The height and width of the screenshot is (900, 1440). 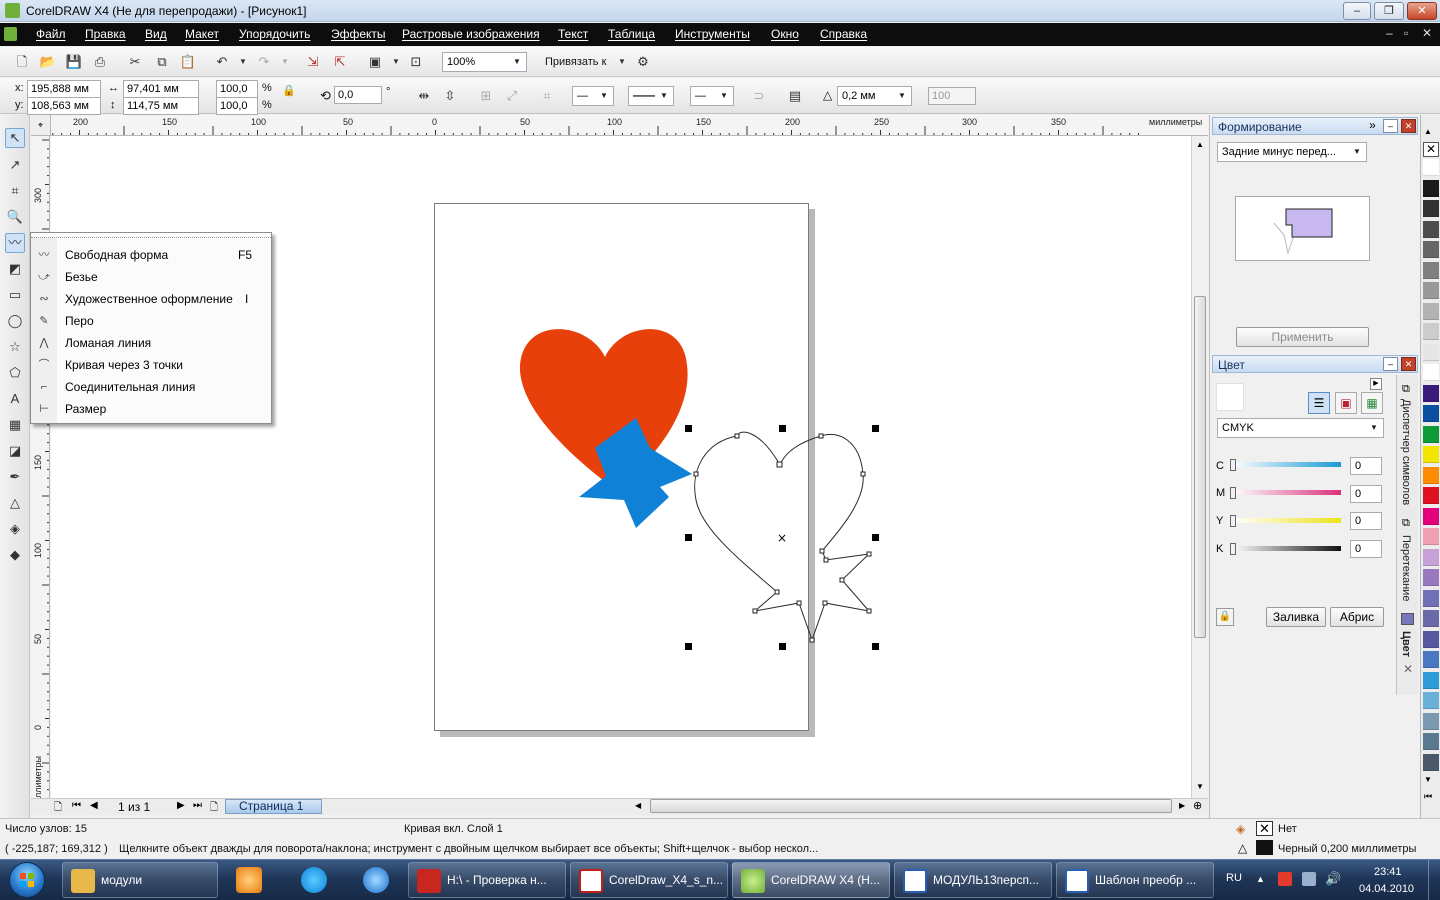 What do you see at coordinates (1182, 805) in the screenshot?
I see `scroll-right-icon: ▶` at bounding box center [1182, 805].